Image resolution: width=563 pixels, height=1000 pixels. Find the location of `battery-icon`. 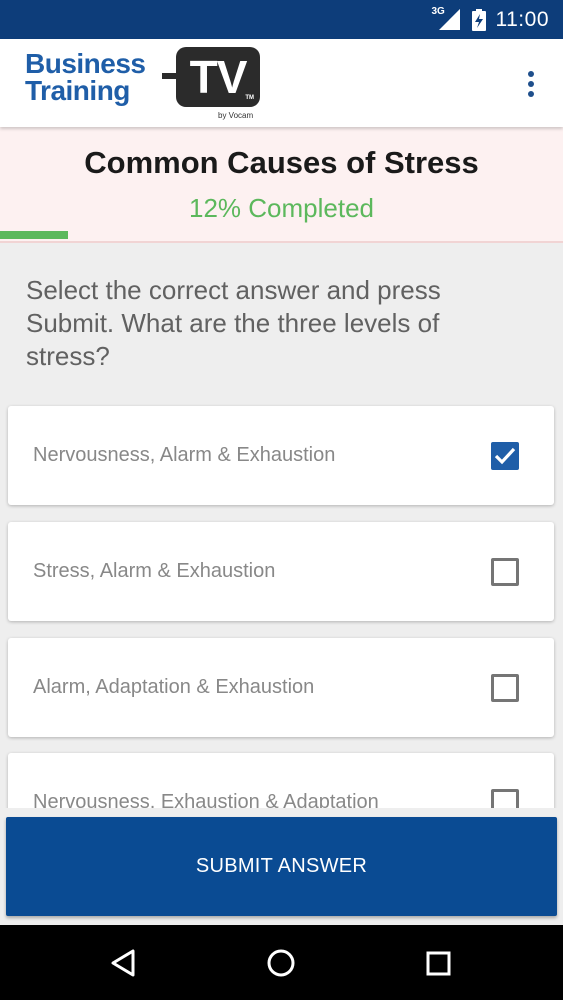

battery-icon is located at coordinates (478, 19).